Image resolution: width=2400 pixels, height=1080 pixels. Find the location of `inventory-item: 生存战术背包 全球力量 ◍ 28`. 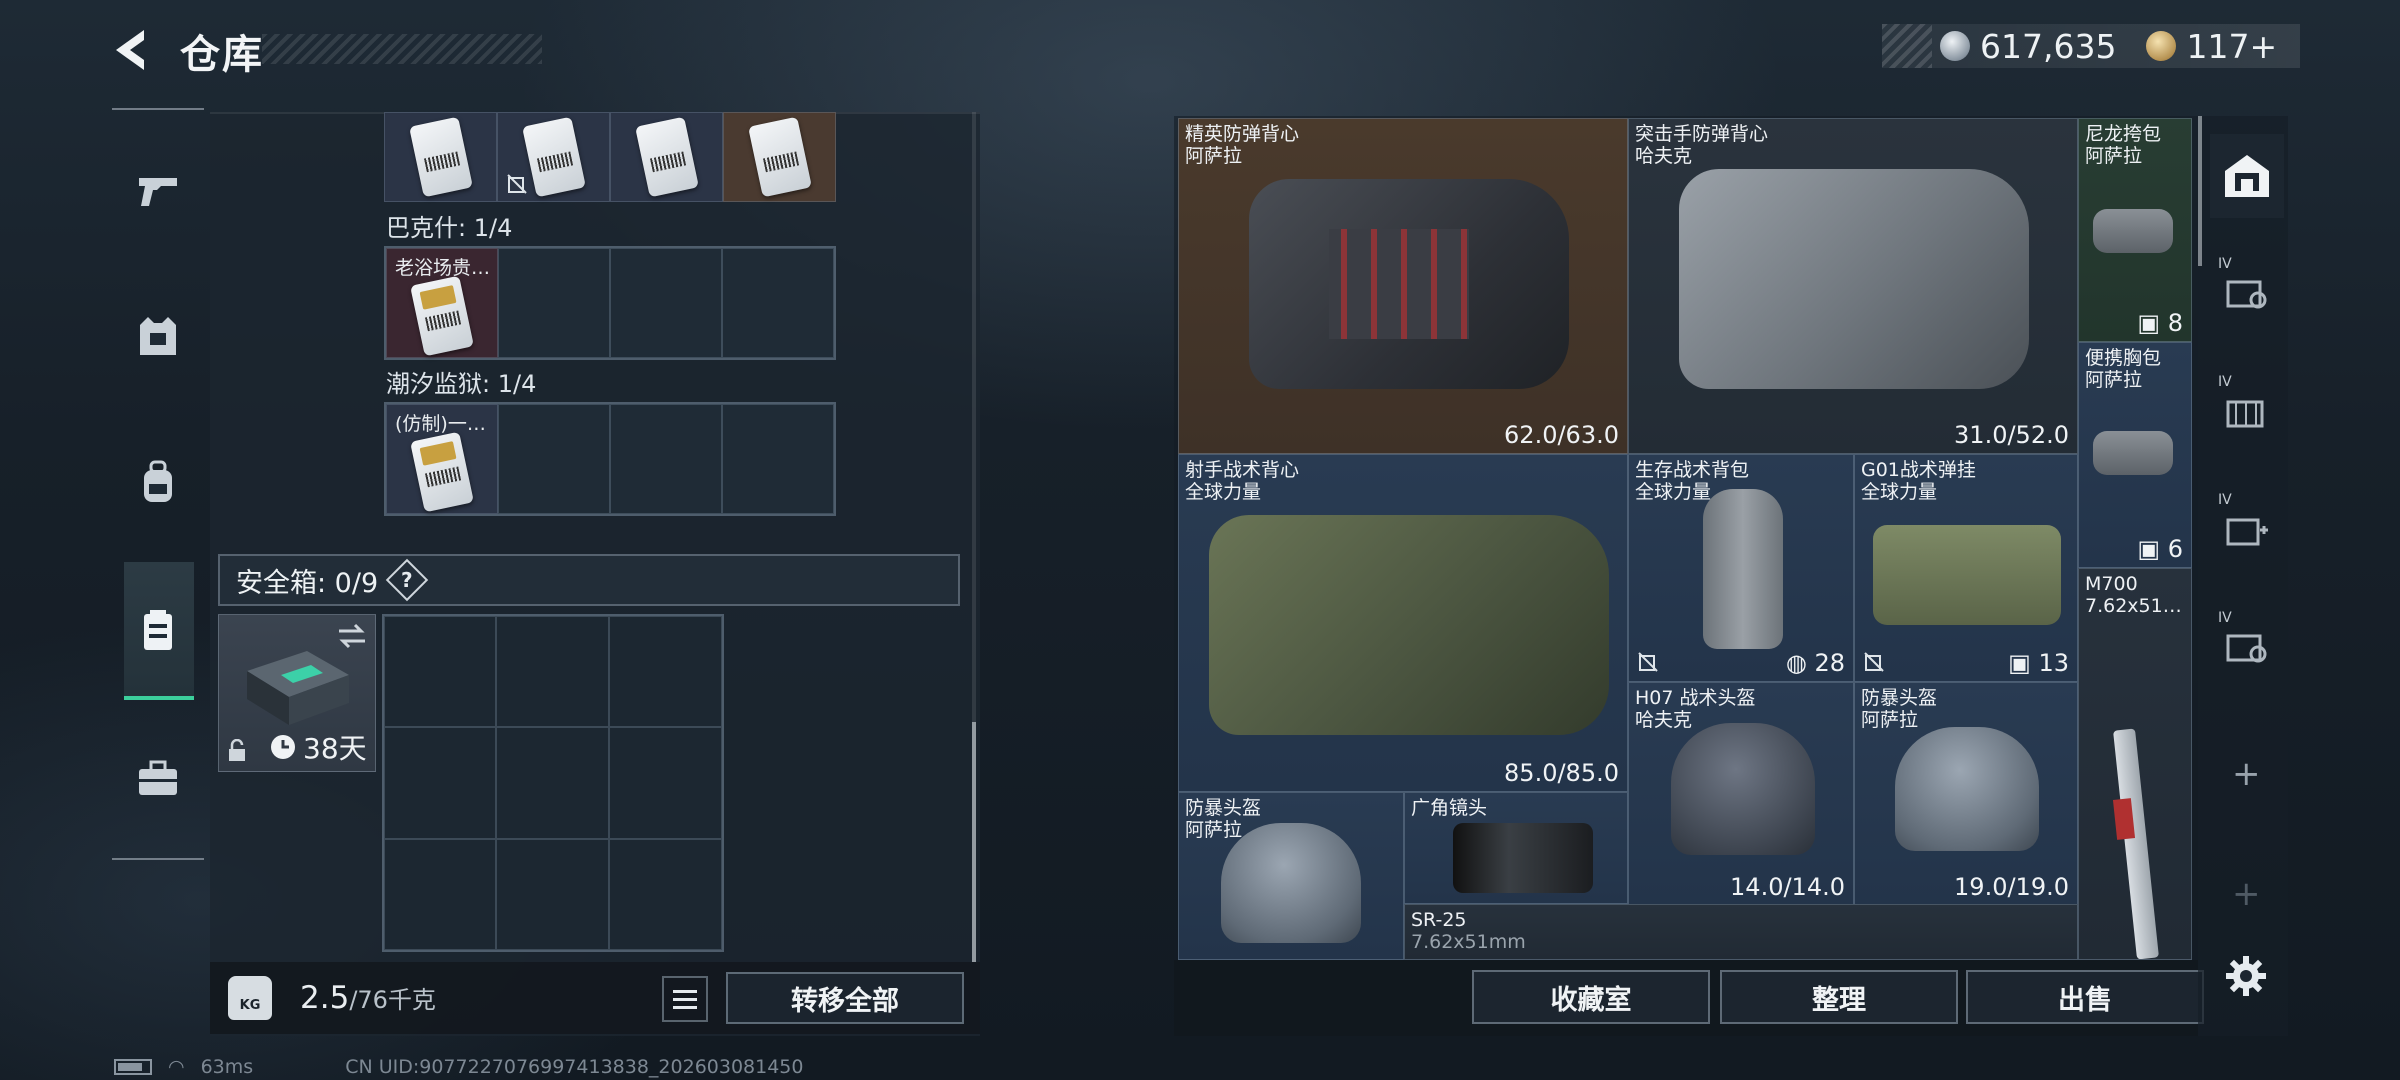

inventory-item: 生存战术背包 全球力量 ◍ 28 is located at coordinates (1741, 568).